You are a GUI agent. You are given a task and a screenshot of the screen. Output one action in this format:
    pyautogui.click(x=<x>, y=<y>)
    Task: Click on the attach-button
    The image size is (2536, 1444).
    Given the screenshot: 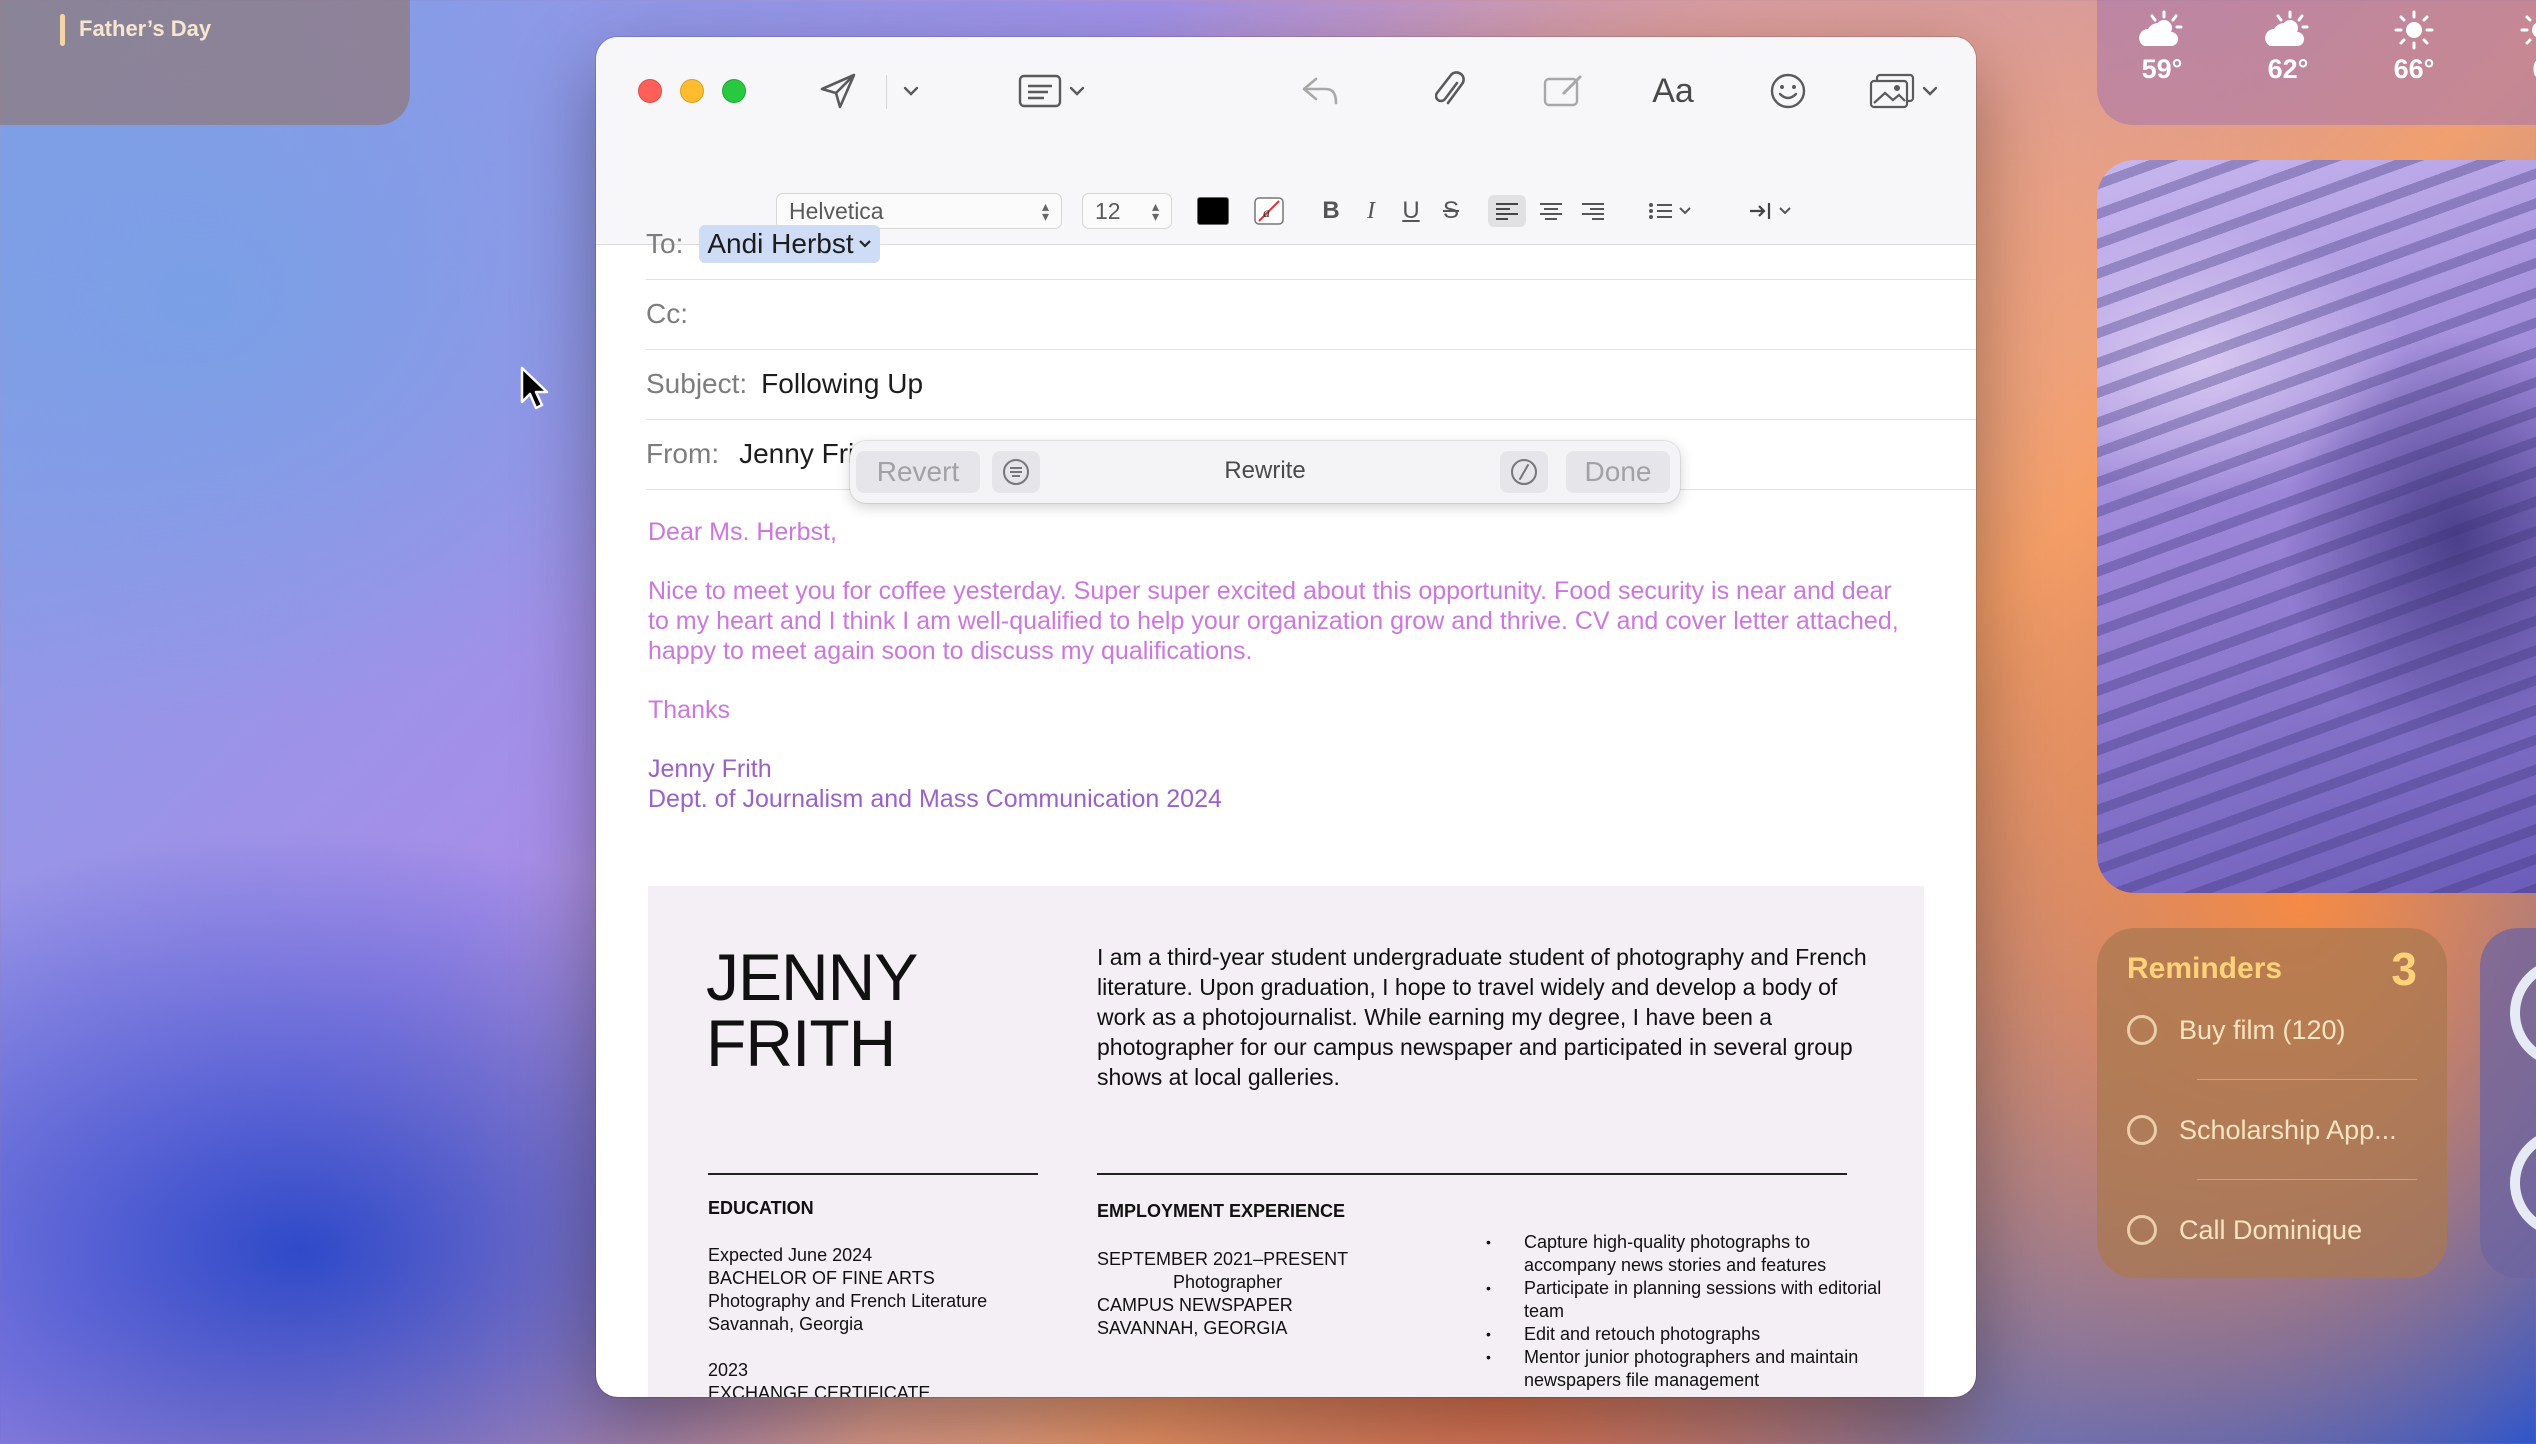 What is the action you would take?
    pyautogui.click(x=1450, y=91)
    